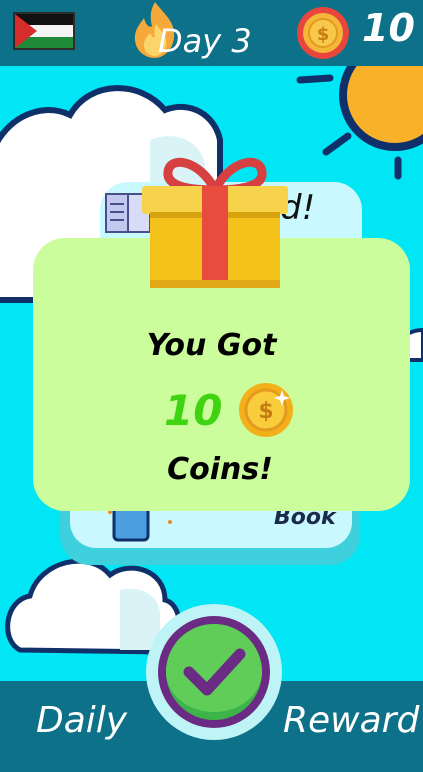  What do you see at coordinates (44, 31) in the screenshot?
I see `palestine-flag-icon` at bounding box center [44, 31].